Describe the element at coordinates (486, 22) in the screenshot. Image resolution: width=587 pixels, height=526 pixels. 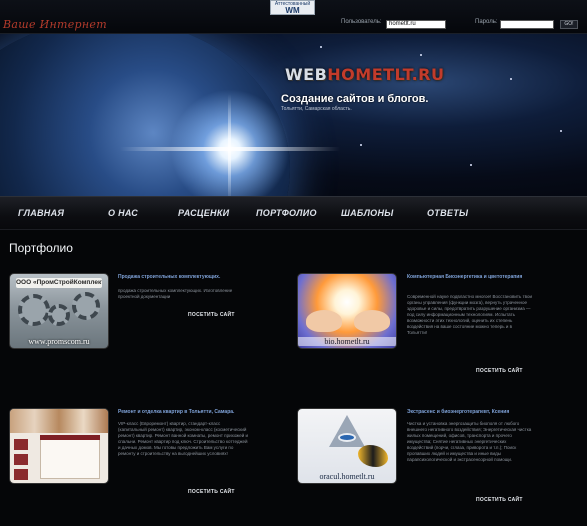
I see `password-label: Пароль:` at that location.